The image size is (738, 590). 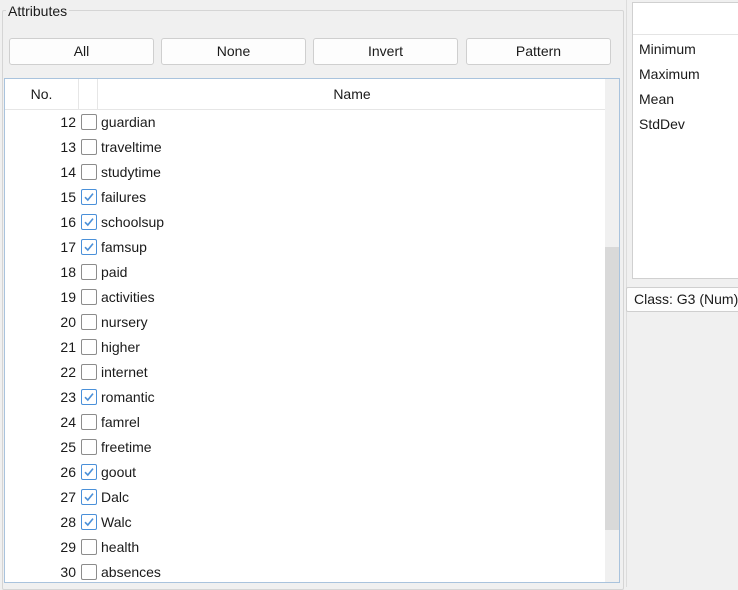 I want to click on row-number: 15, so click(x=68, y=197).